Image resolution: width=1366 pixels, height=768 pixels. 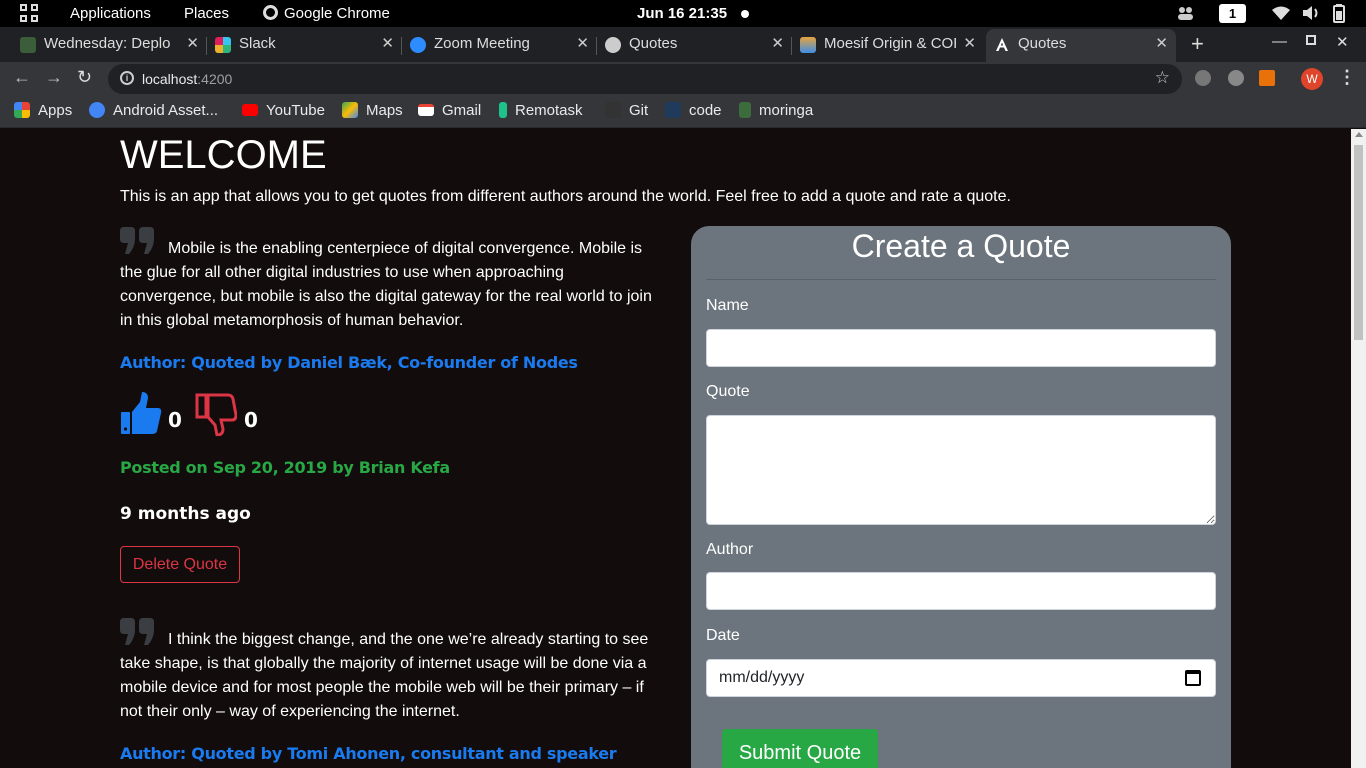 What do you see at coordinates (216, 414) in the screenshot?
I see `thumbs-down-icon` at bounding box center [216, 414].